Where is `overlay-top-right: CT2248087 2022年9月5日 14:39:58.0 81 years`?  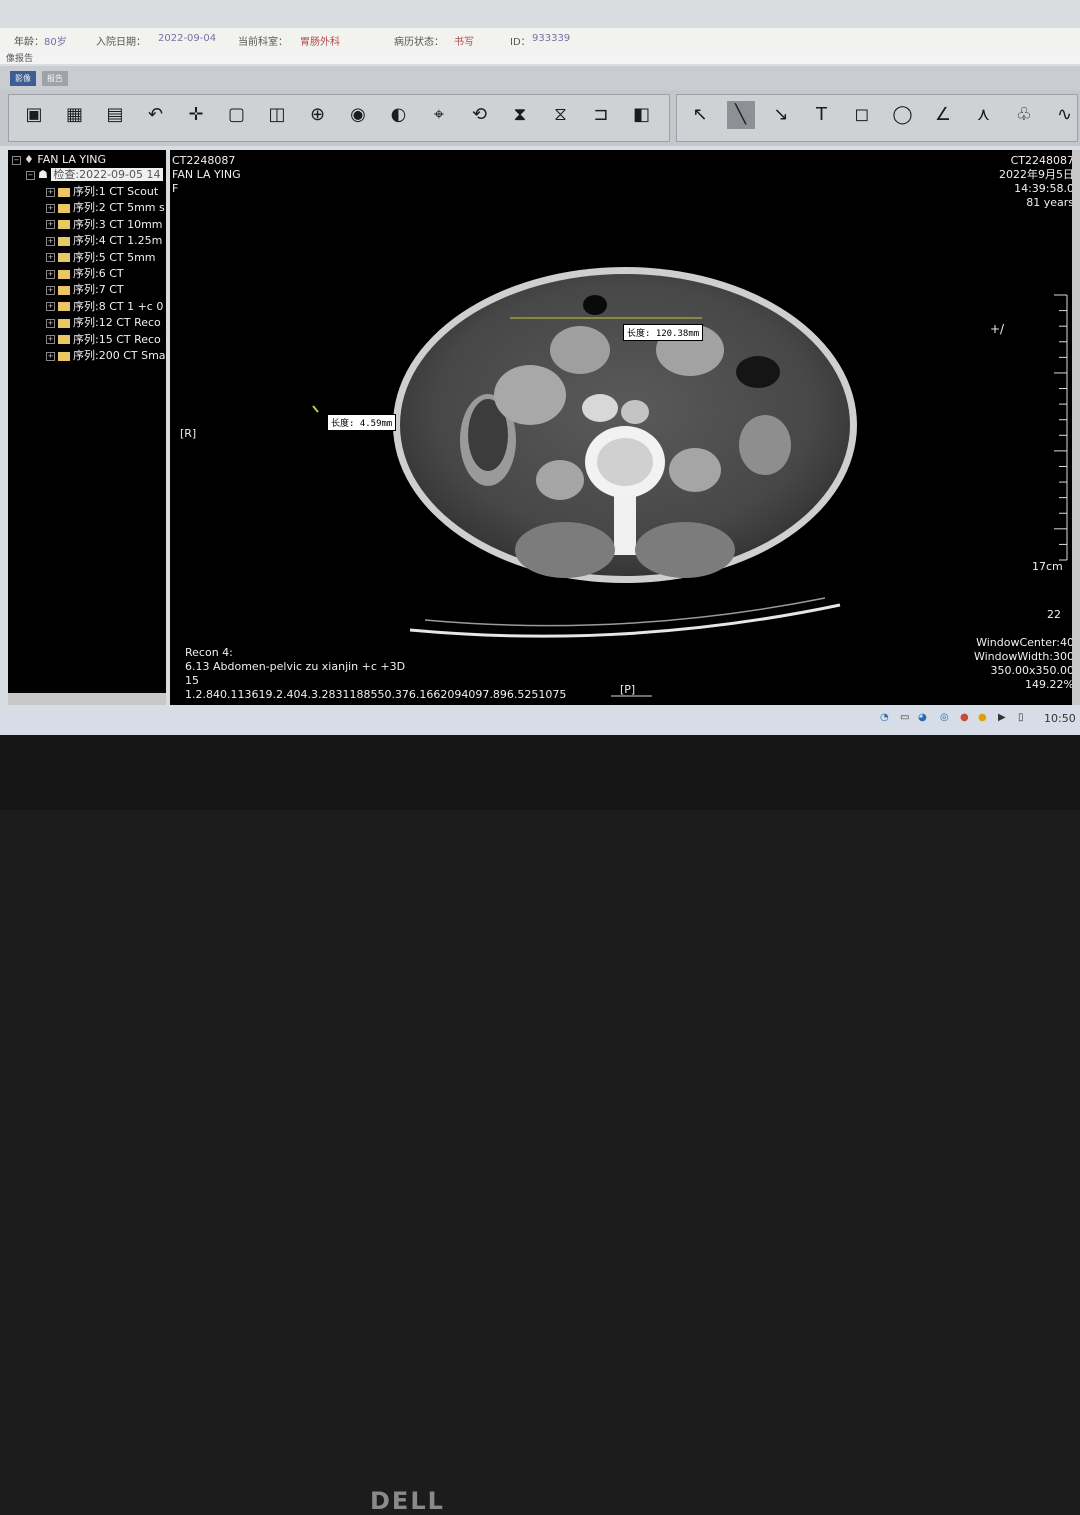
overlay-top-right: CT2248087 2022年9月5日 14:39:58.0 81 years is located at coordinates (1036, 182).